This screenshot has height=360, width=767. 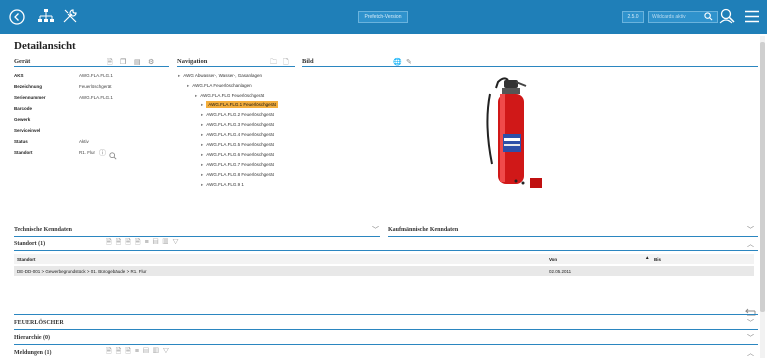 What do you see at coordinates (28, 86) in the screenshot?
I see `field-label: Bezeichnung` at bounding box center [28, 86].